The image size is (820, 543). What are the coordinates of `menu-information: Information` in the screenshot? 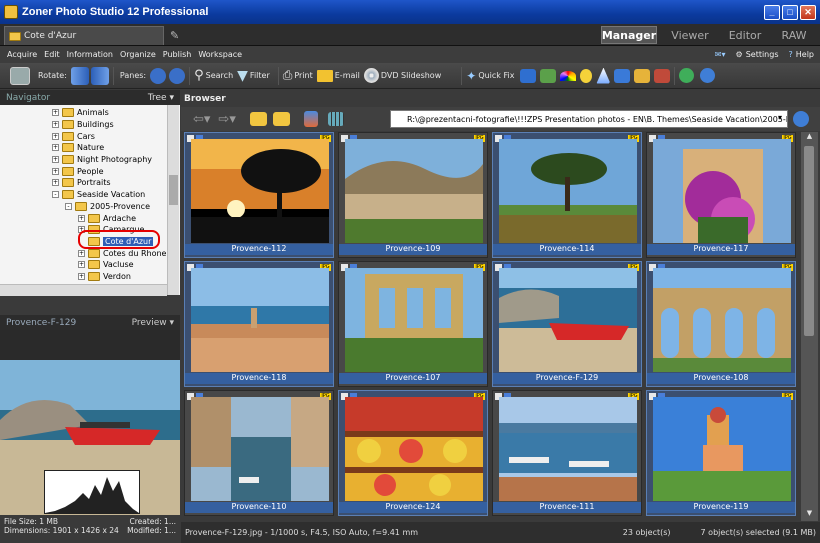 It's located at (90, 54).